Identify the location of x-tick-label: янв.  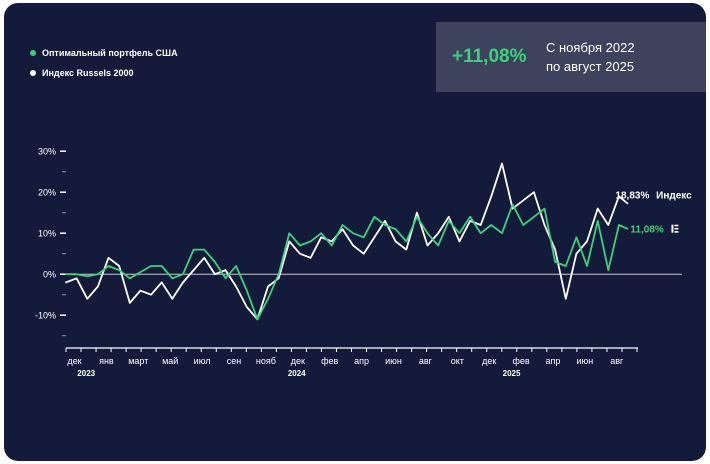
(106, 361).